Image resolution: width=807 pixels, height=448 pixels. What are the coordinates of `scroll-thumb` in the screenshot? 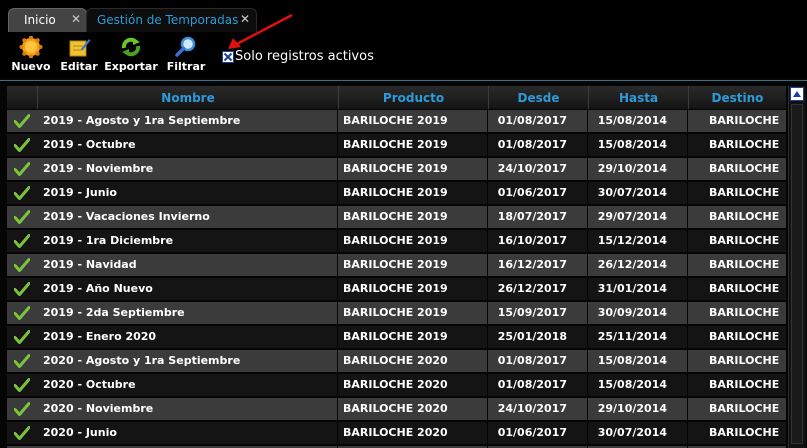 It's located at (797, 274).